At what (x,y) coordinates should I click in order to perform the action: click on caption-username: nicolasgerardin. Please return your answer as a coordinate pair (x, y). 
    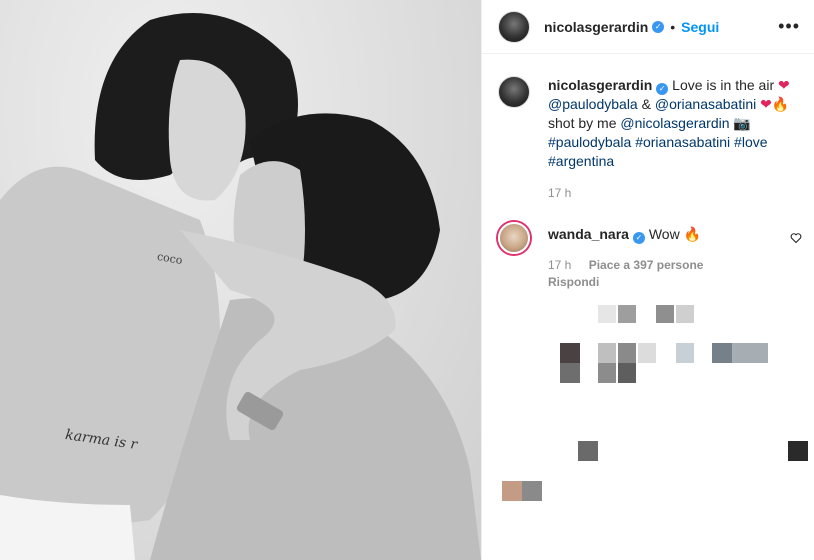
    Looking at the image, I should click on (600, 85).